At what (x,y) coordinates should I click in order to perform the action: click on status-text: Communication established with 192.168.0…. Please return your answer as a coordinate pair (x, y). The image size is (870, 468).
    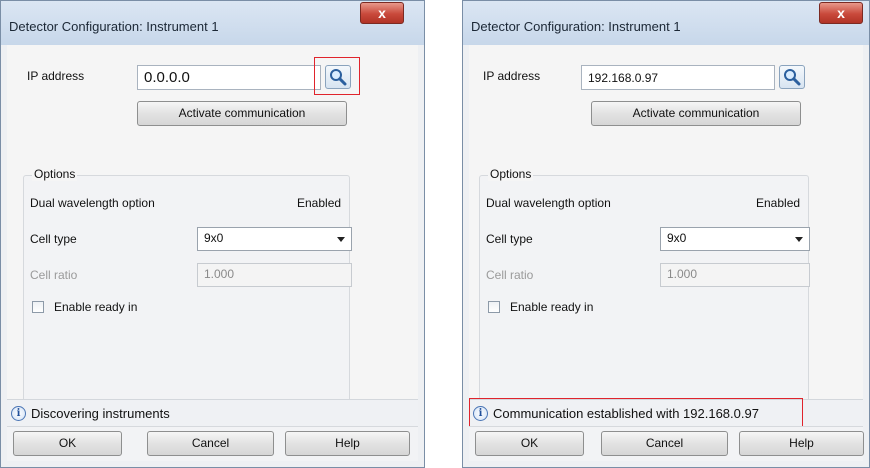
    Looking at the image, I should click on (626, 413).